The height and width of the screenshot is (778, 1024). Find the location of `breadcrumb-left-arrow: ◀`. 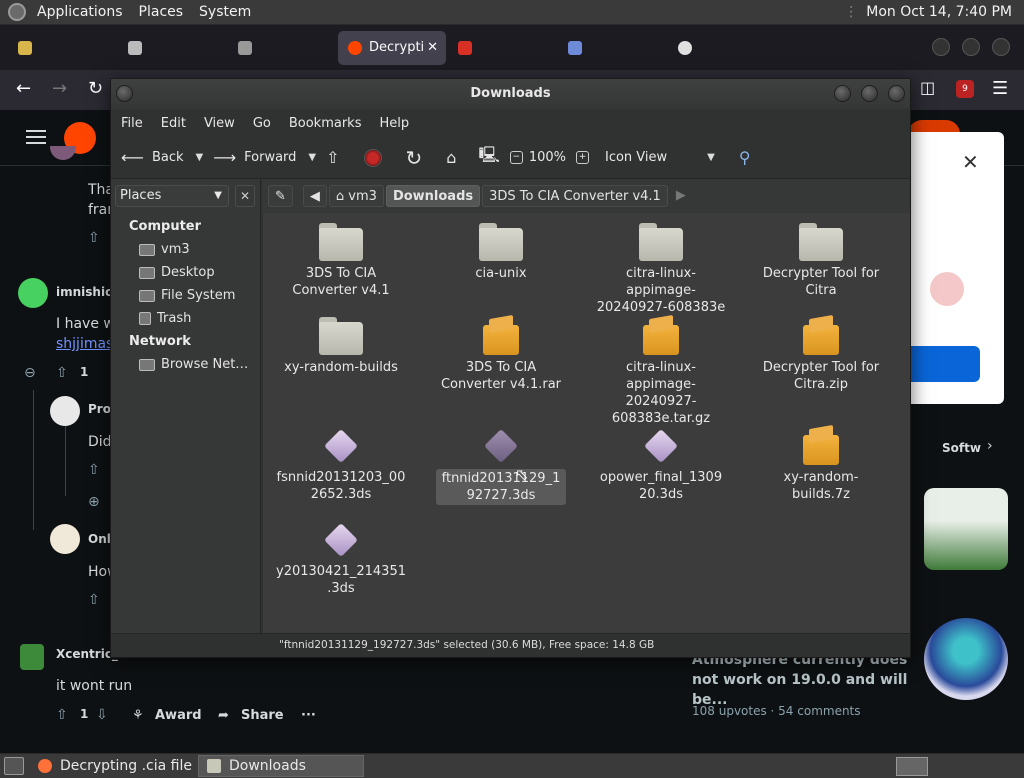

breadcrumb-left-arrow: ◀ is located at coordinates (314, 196).